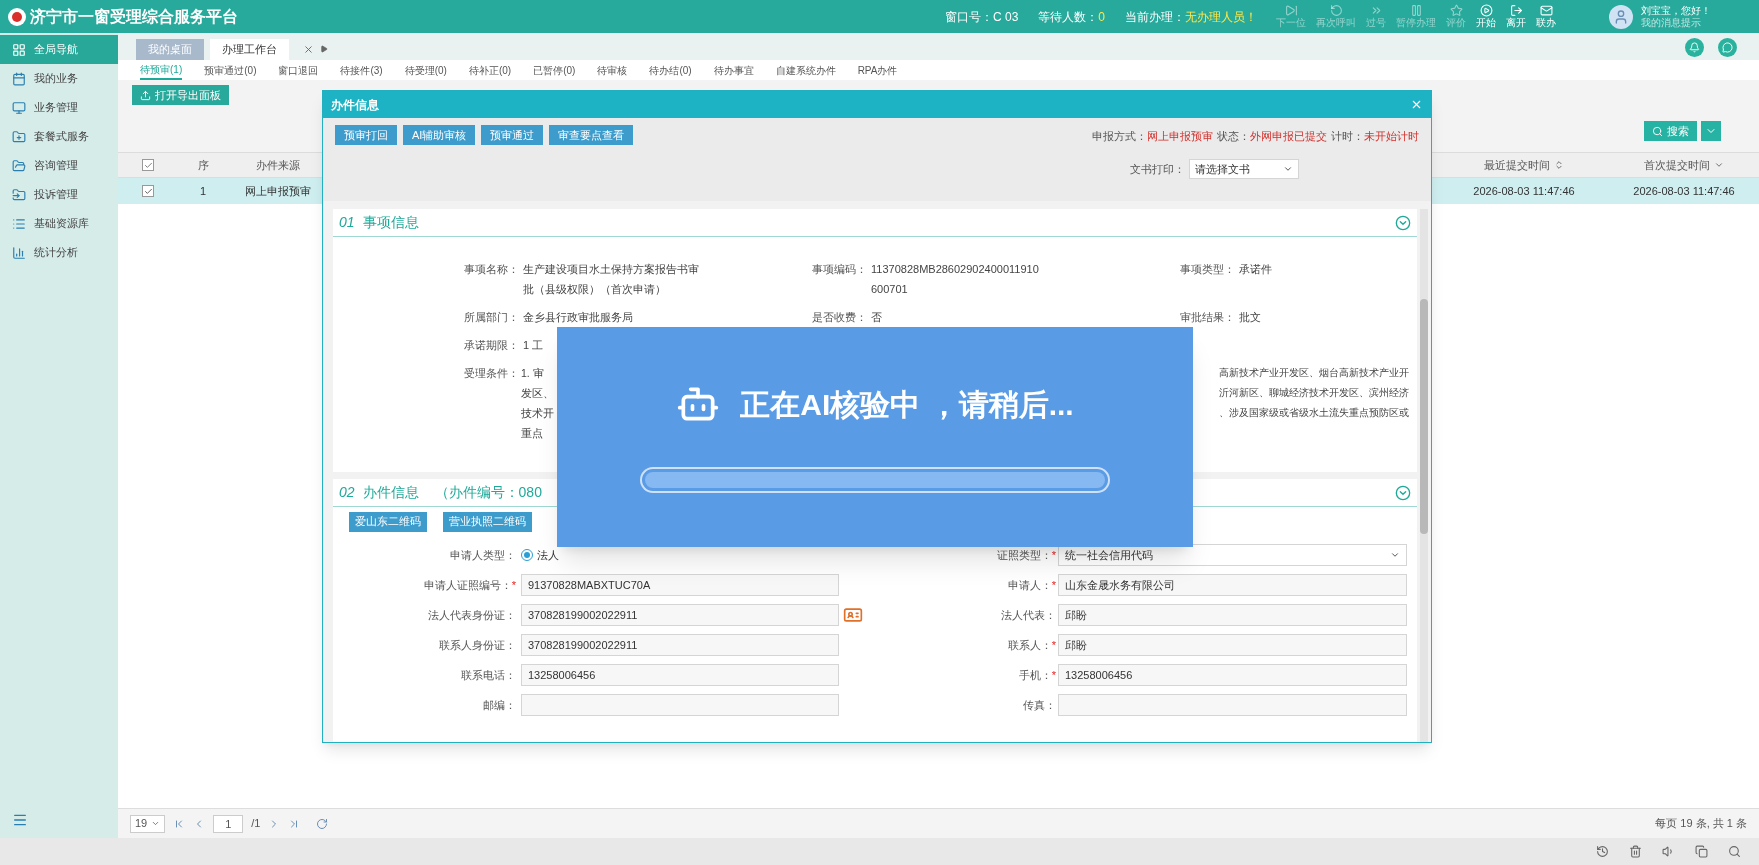 This screenshot has height=865, width=1759. What do you see at coordinates (19, 107) in the screenshot?
I see `monitor-icon` at bounding box center [19, 107].